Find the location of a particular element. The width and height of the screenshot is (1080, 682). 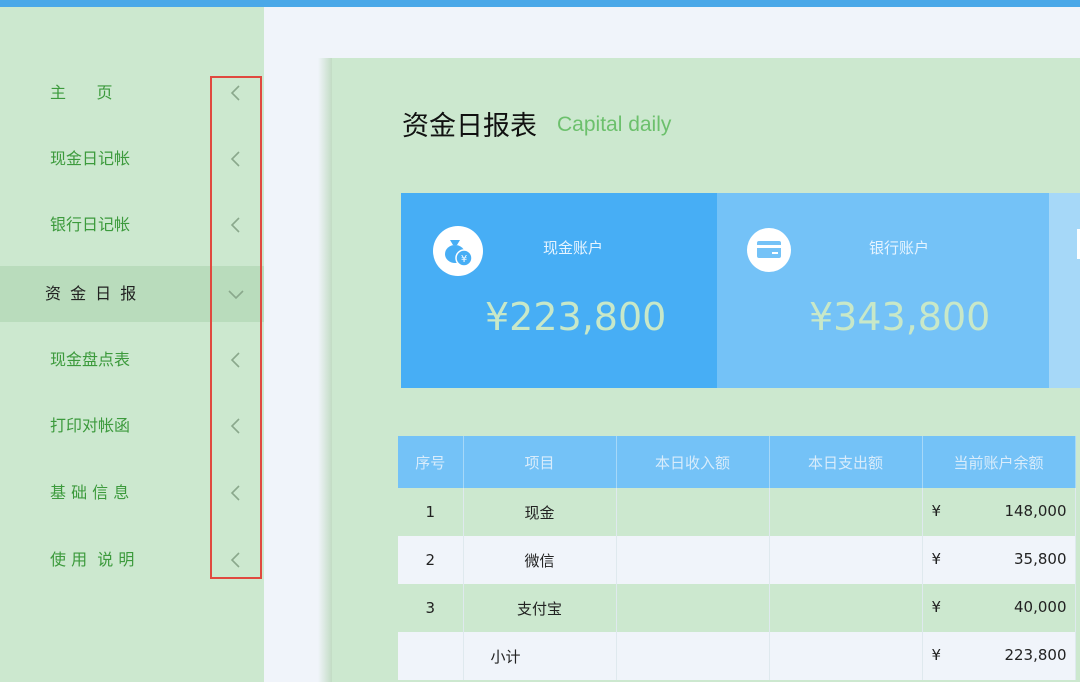

sidebar-item-label: 打印对帐函 is located at coordinates (90, 425).